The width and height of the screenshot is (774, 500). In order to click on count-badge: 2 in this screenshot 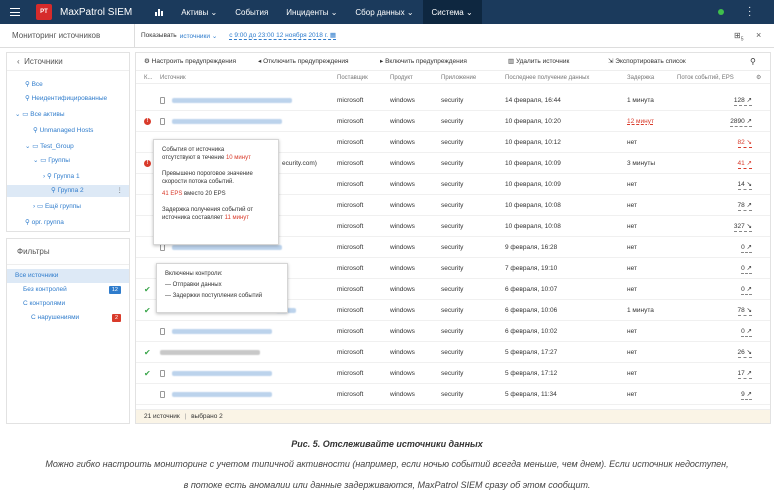, I will do `click(116, 318)`.